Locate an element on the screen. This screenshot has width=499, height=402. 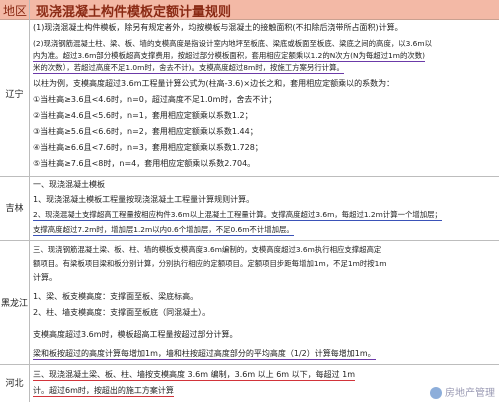
rule-line: 1、现浇混凝土模板工程量按现浇混凝土工程量计算规则计算。 is located at coordinates (144, 199).